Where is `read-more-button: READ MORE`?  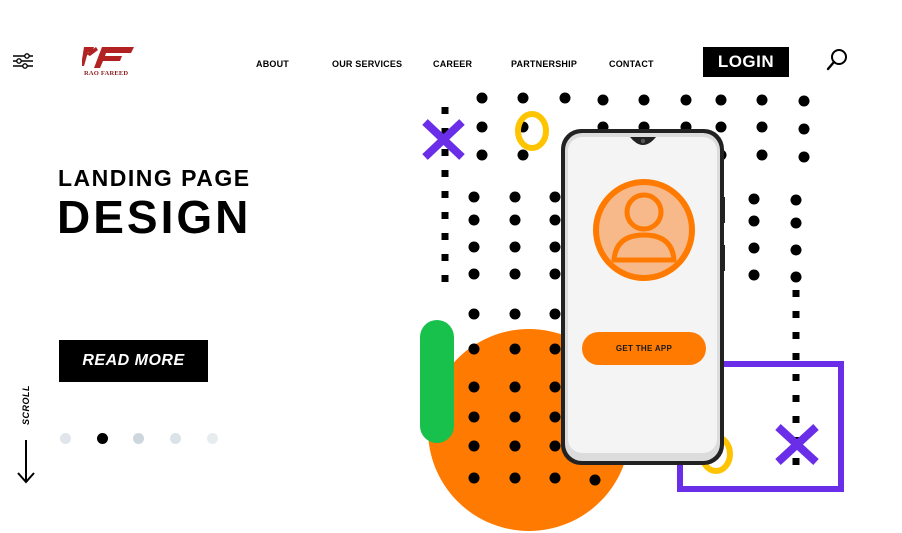
read-more-button: READ MORE is located at coordinates (133, 361).